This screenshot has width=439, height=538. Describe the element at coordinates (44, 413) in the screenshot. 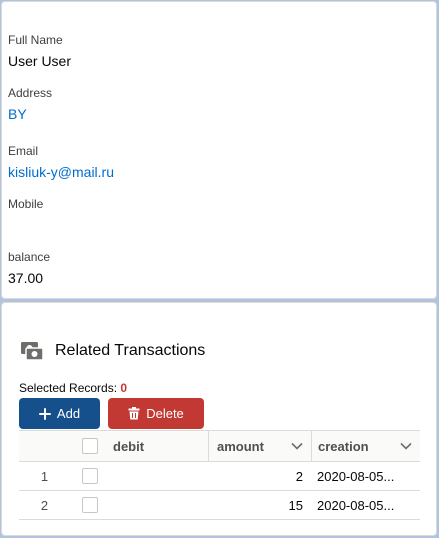

I see `plus-icon` at that location.